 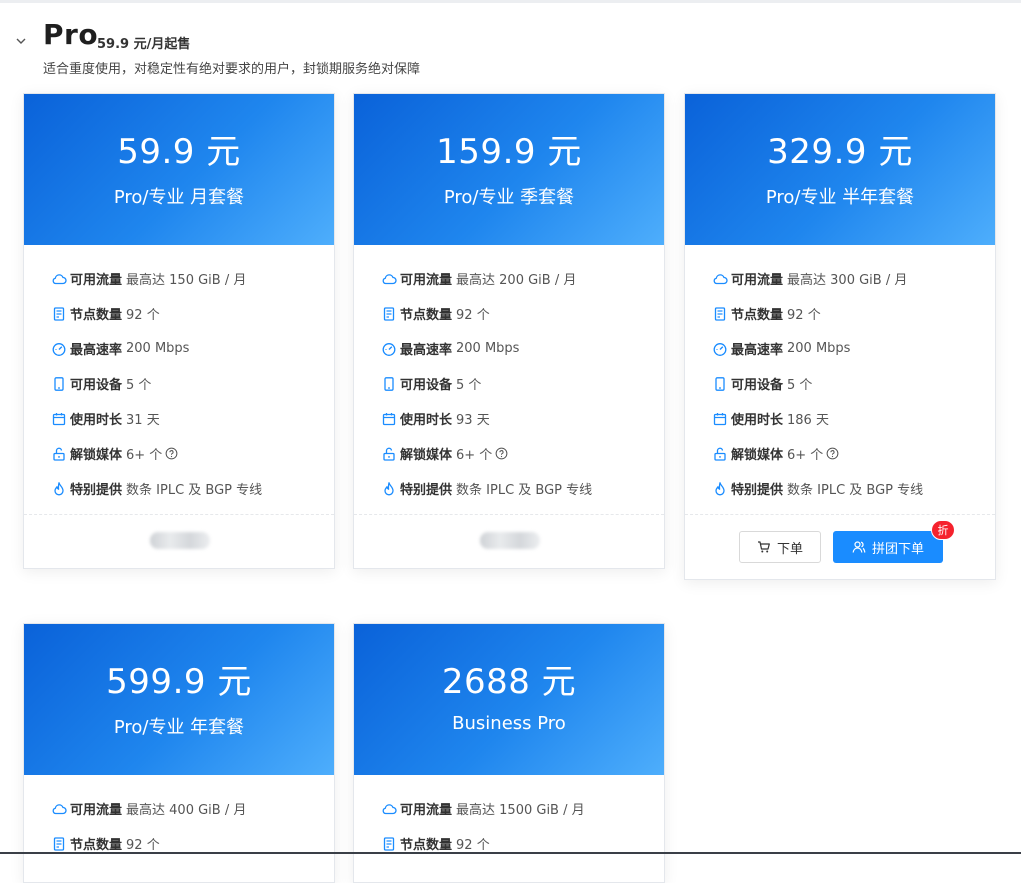 I want to click on feature-duration: 使用时长 93 天, so click(x=522, y=418).